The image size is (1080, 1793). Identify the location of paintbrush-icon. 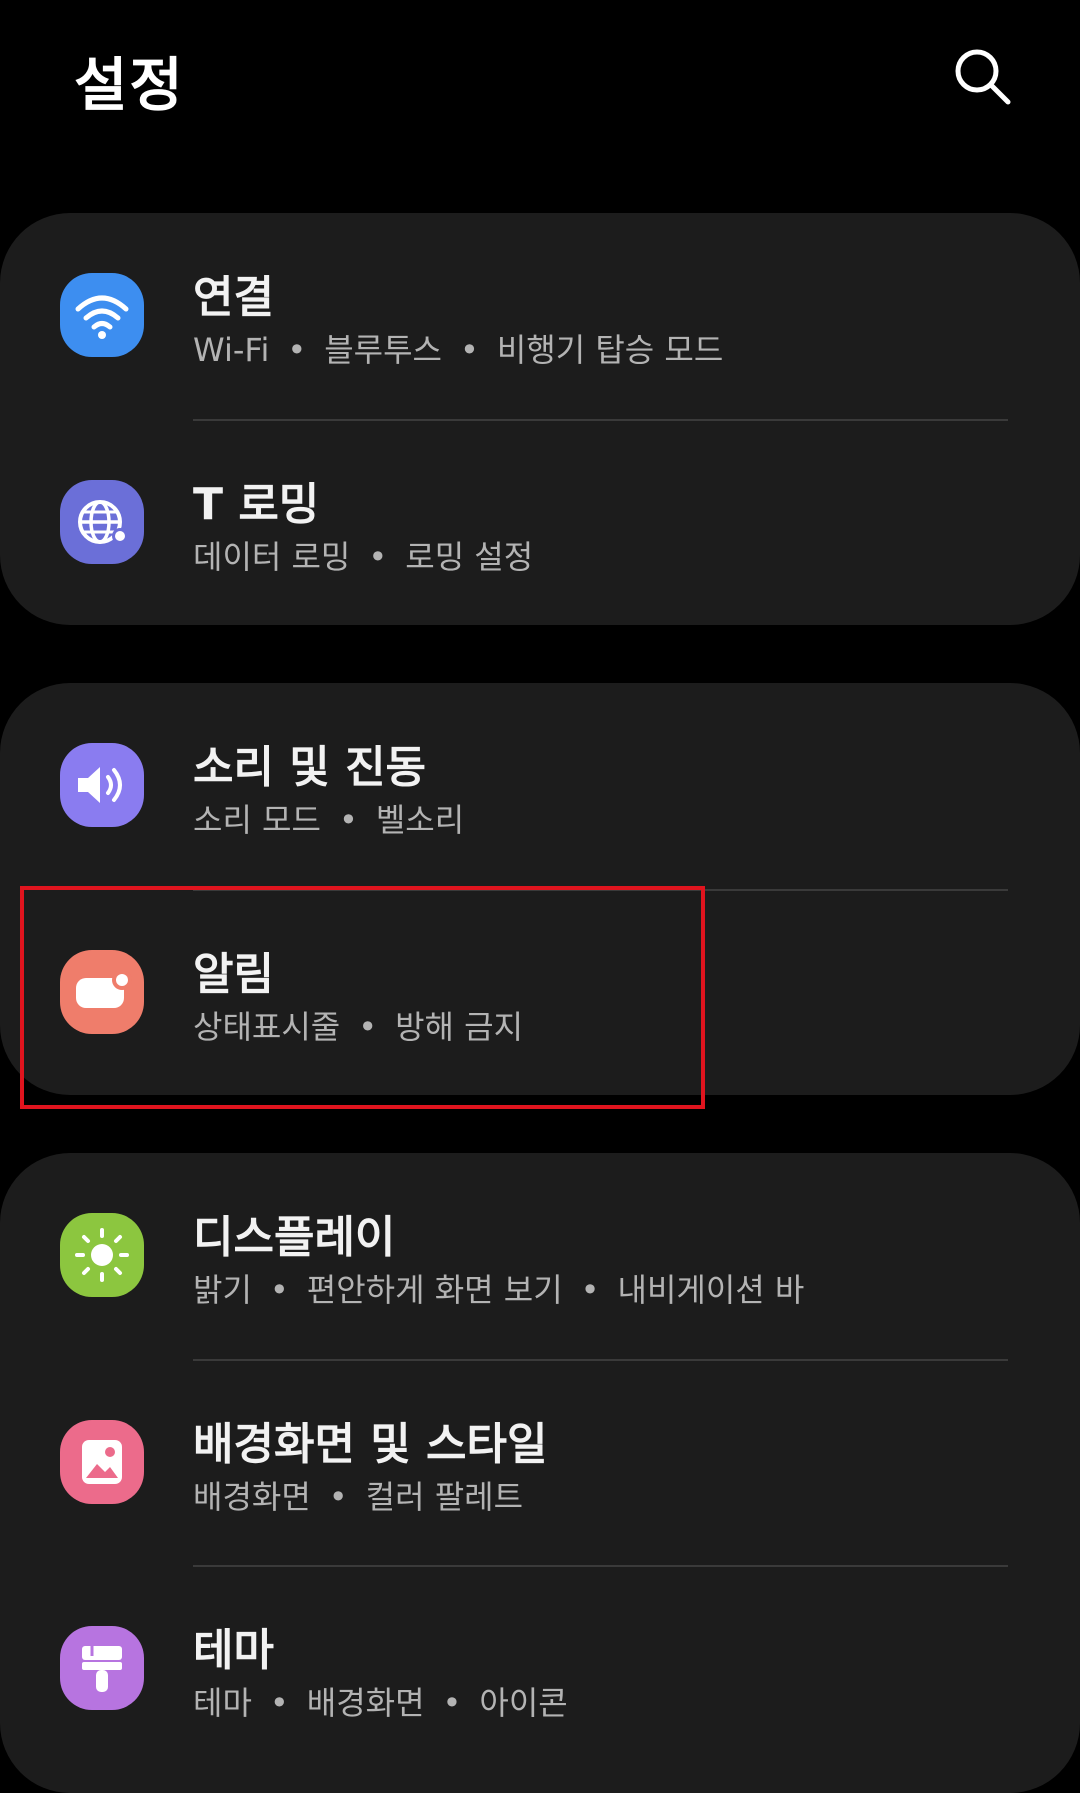
(102, 1669).